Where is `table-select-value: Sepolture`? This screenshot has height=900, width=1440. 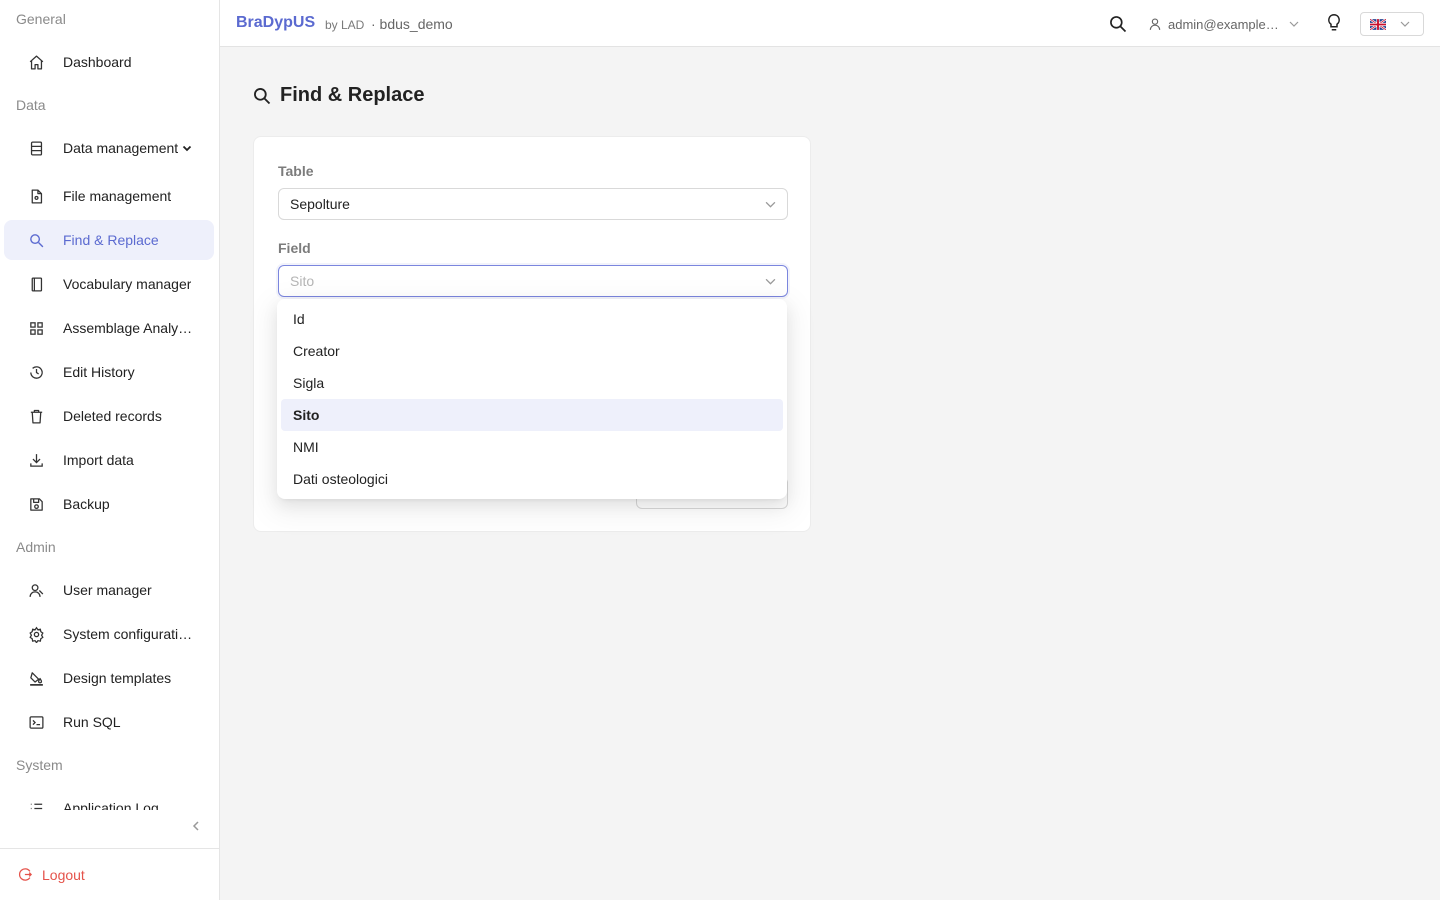 table-select-value: Sepolture is located at coordinates (320, 204).